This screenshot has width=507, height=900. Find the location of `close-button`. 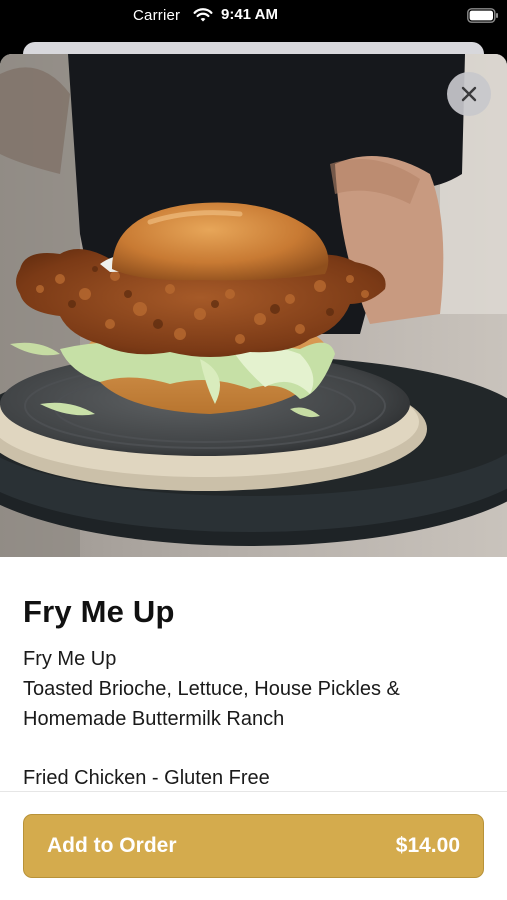

close-button is located at coordinates (469, 94).